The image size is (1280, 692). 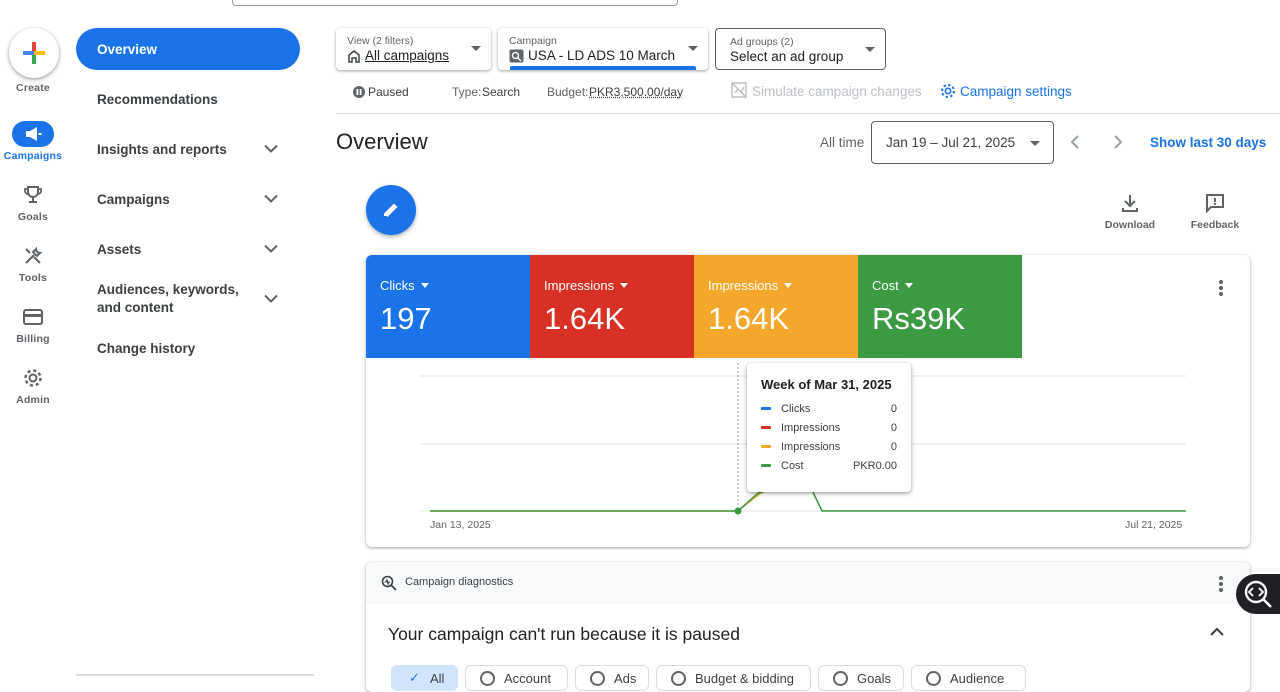 What do you see at coordinates (33, 317) in the screenshot?
I see `credit-card-icon` at bounding box center [33, 317].